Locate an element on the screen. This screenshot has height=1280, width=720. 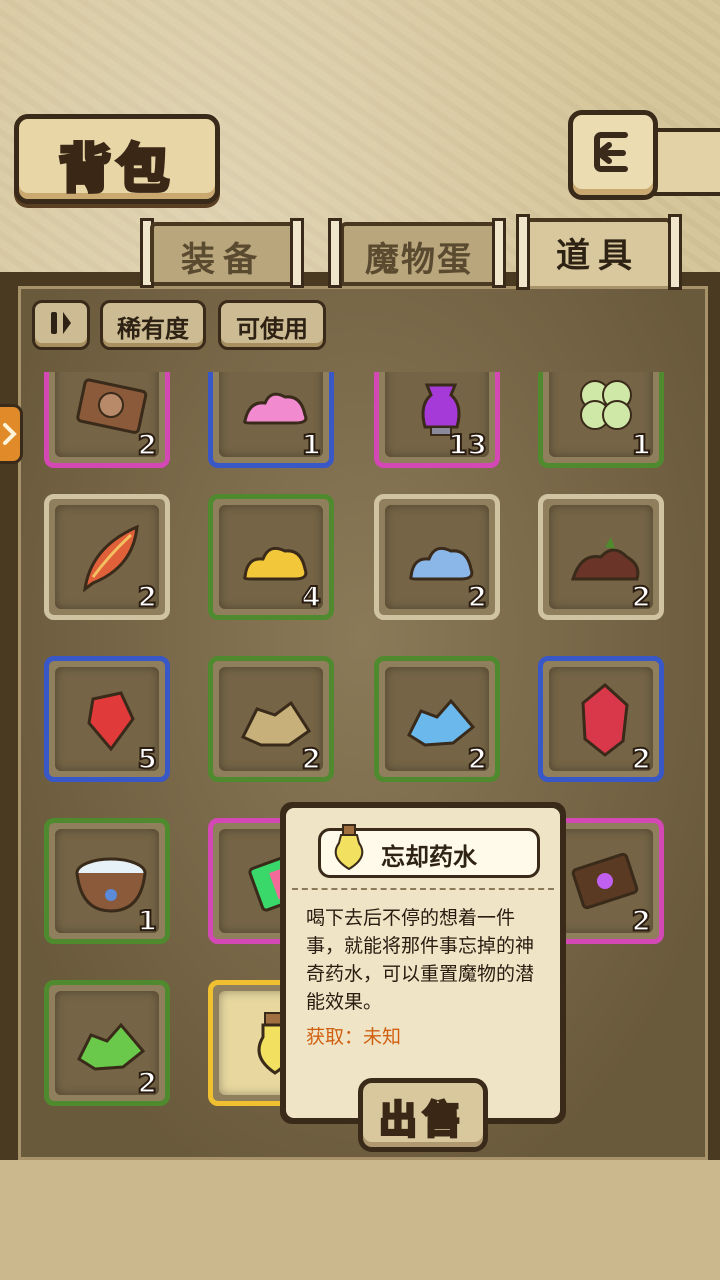
usable-filter-button: 可使用 is located at coordinates (272, 325).